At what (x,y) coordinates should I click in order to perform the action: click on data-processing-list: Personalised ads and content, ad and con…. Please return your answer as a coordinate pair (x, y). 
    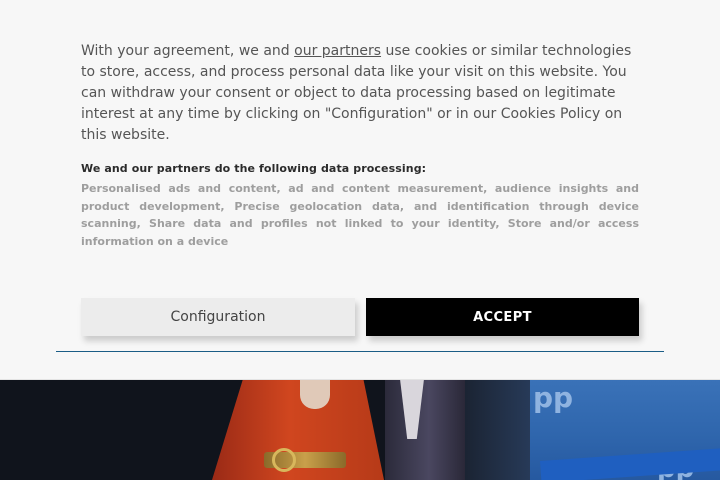
    Looking at the image, I should click on (360, 215).